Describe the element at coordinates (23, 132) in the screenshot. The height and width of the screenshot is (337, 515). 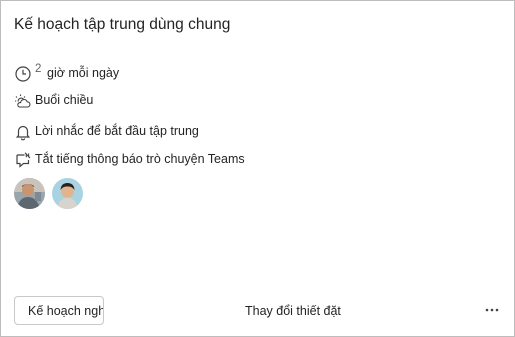
I see `bell-icon` at that location.